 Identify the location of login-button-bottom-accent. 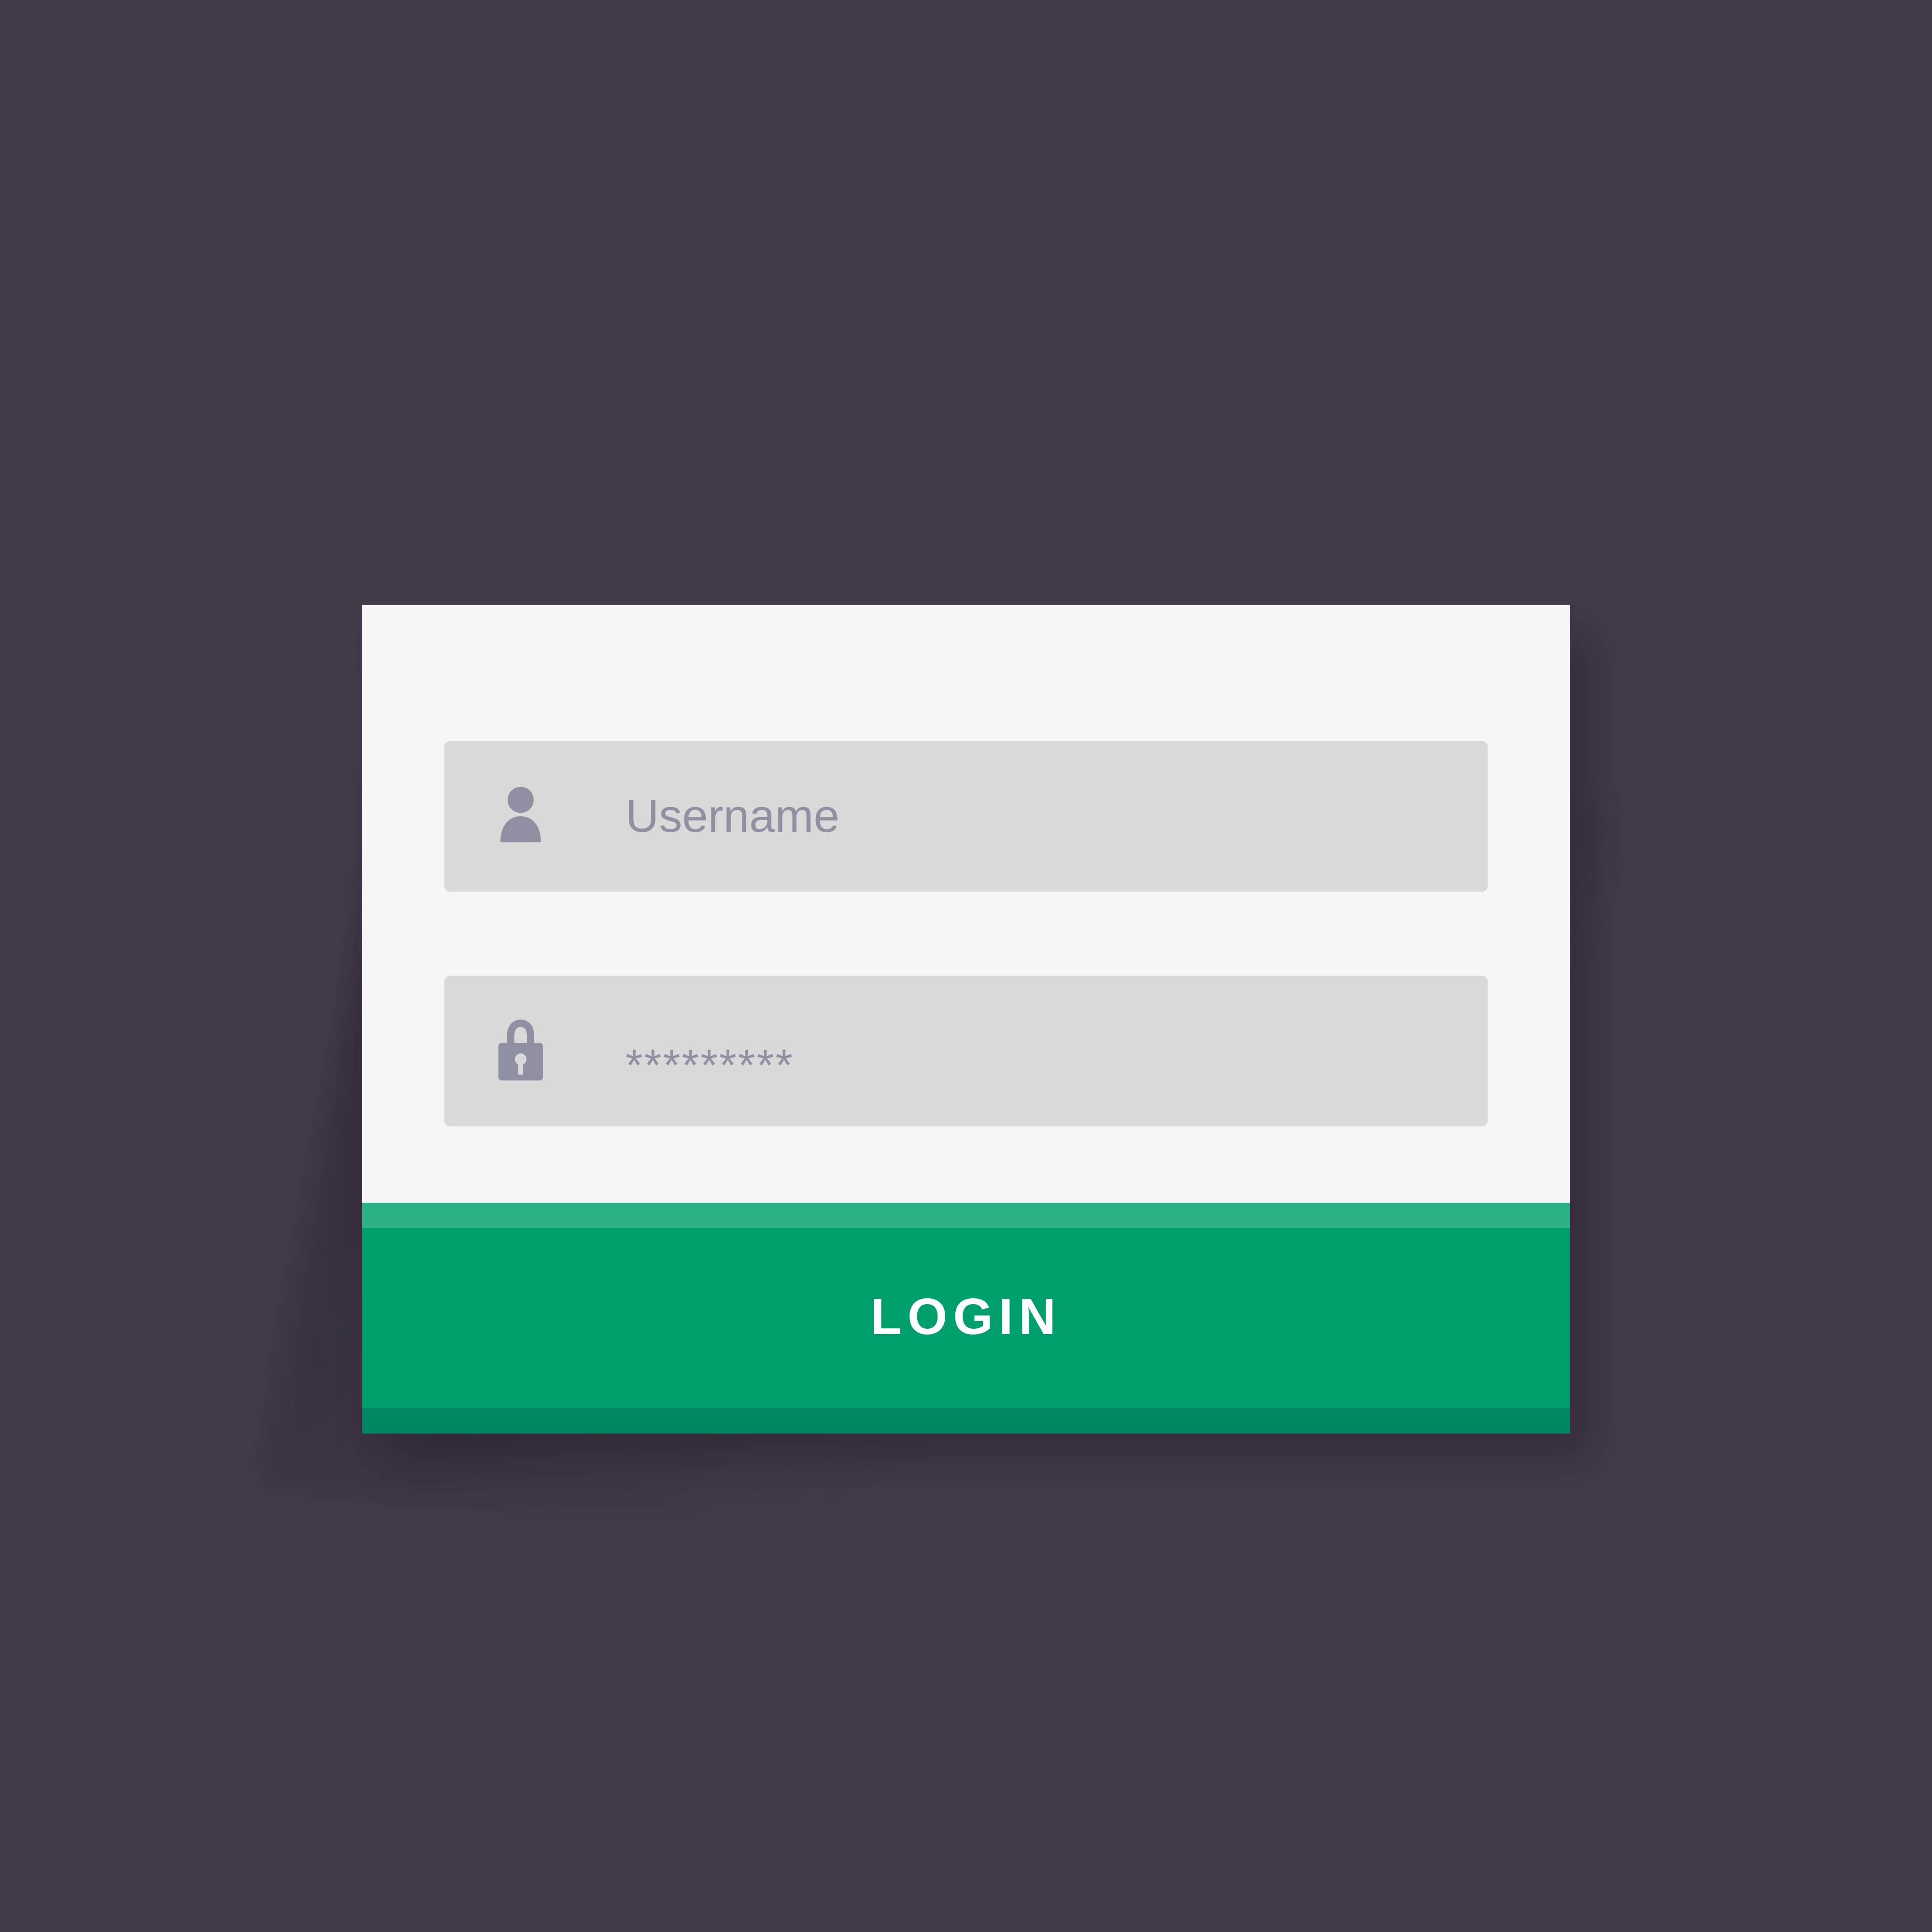
(966, 1421).